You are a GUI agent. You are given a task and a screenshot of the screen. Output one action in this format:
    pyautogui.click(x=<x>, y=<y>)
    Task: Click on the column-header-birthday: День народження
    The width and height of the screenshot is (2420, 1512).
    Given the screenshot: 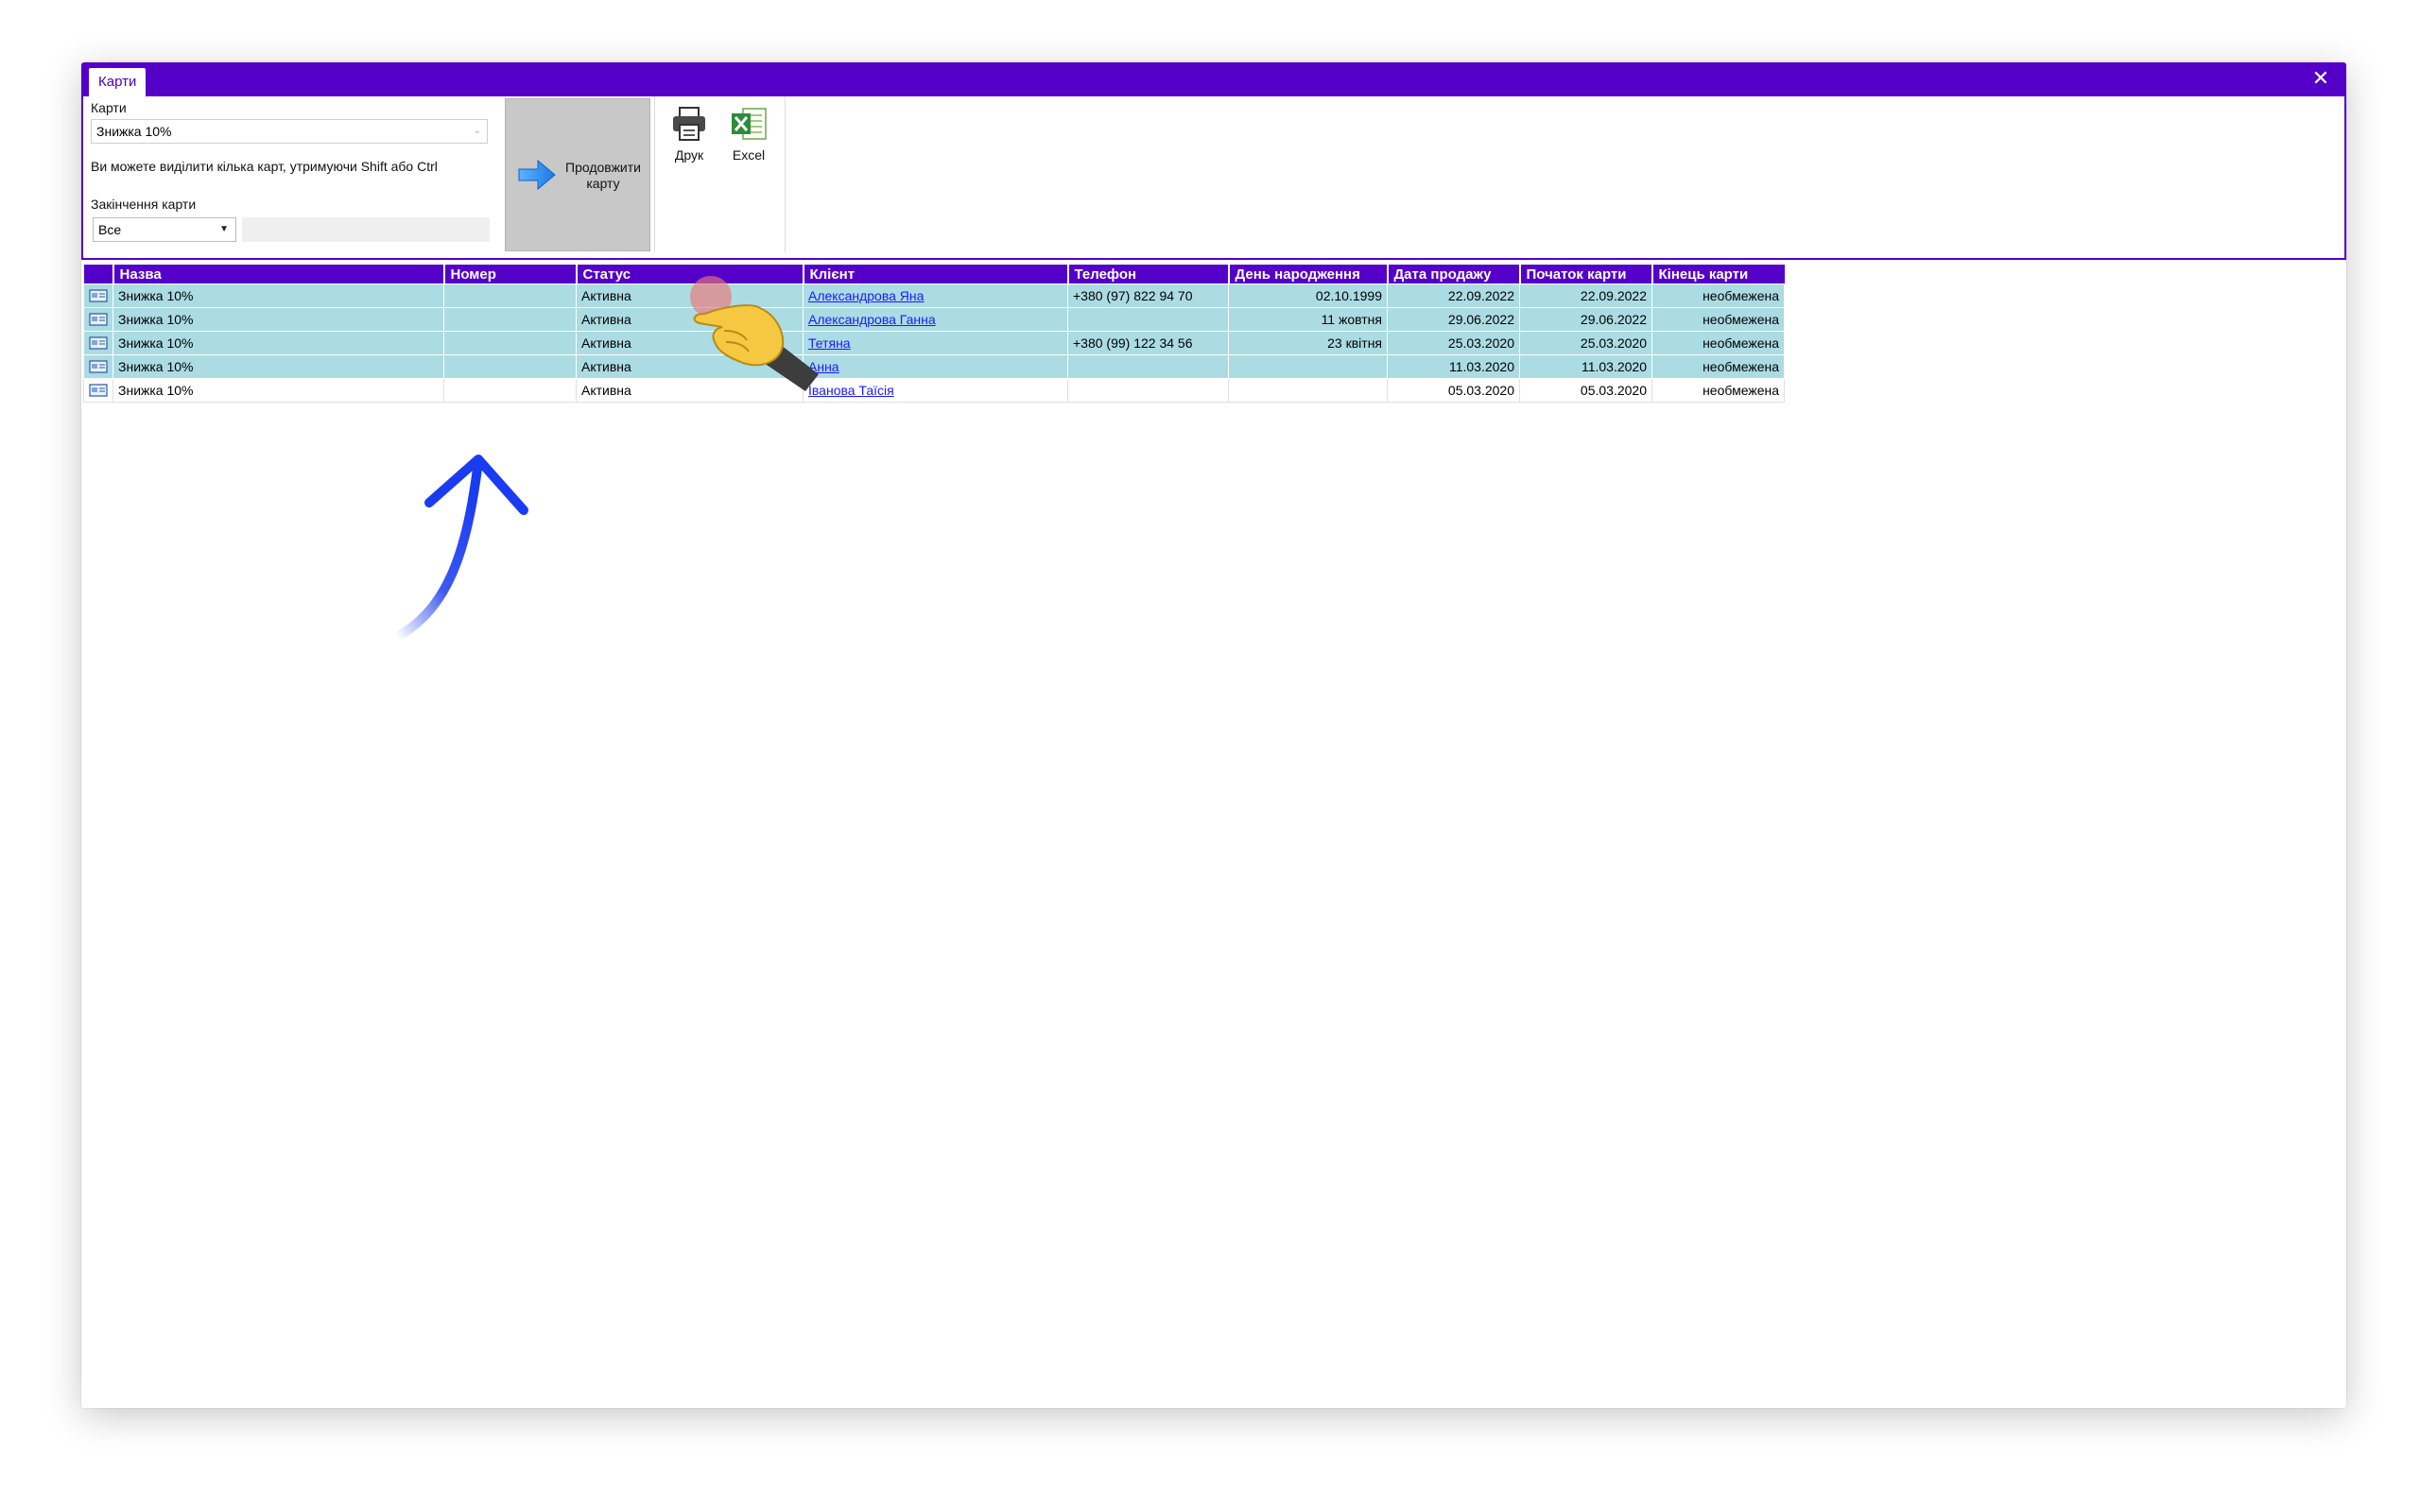 What is the action you would take?
    pyautogui.click(x=1307, y=274)
    